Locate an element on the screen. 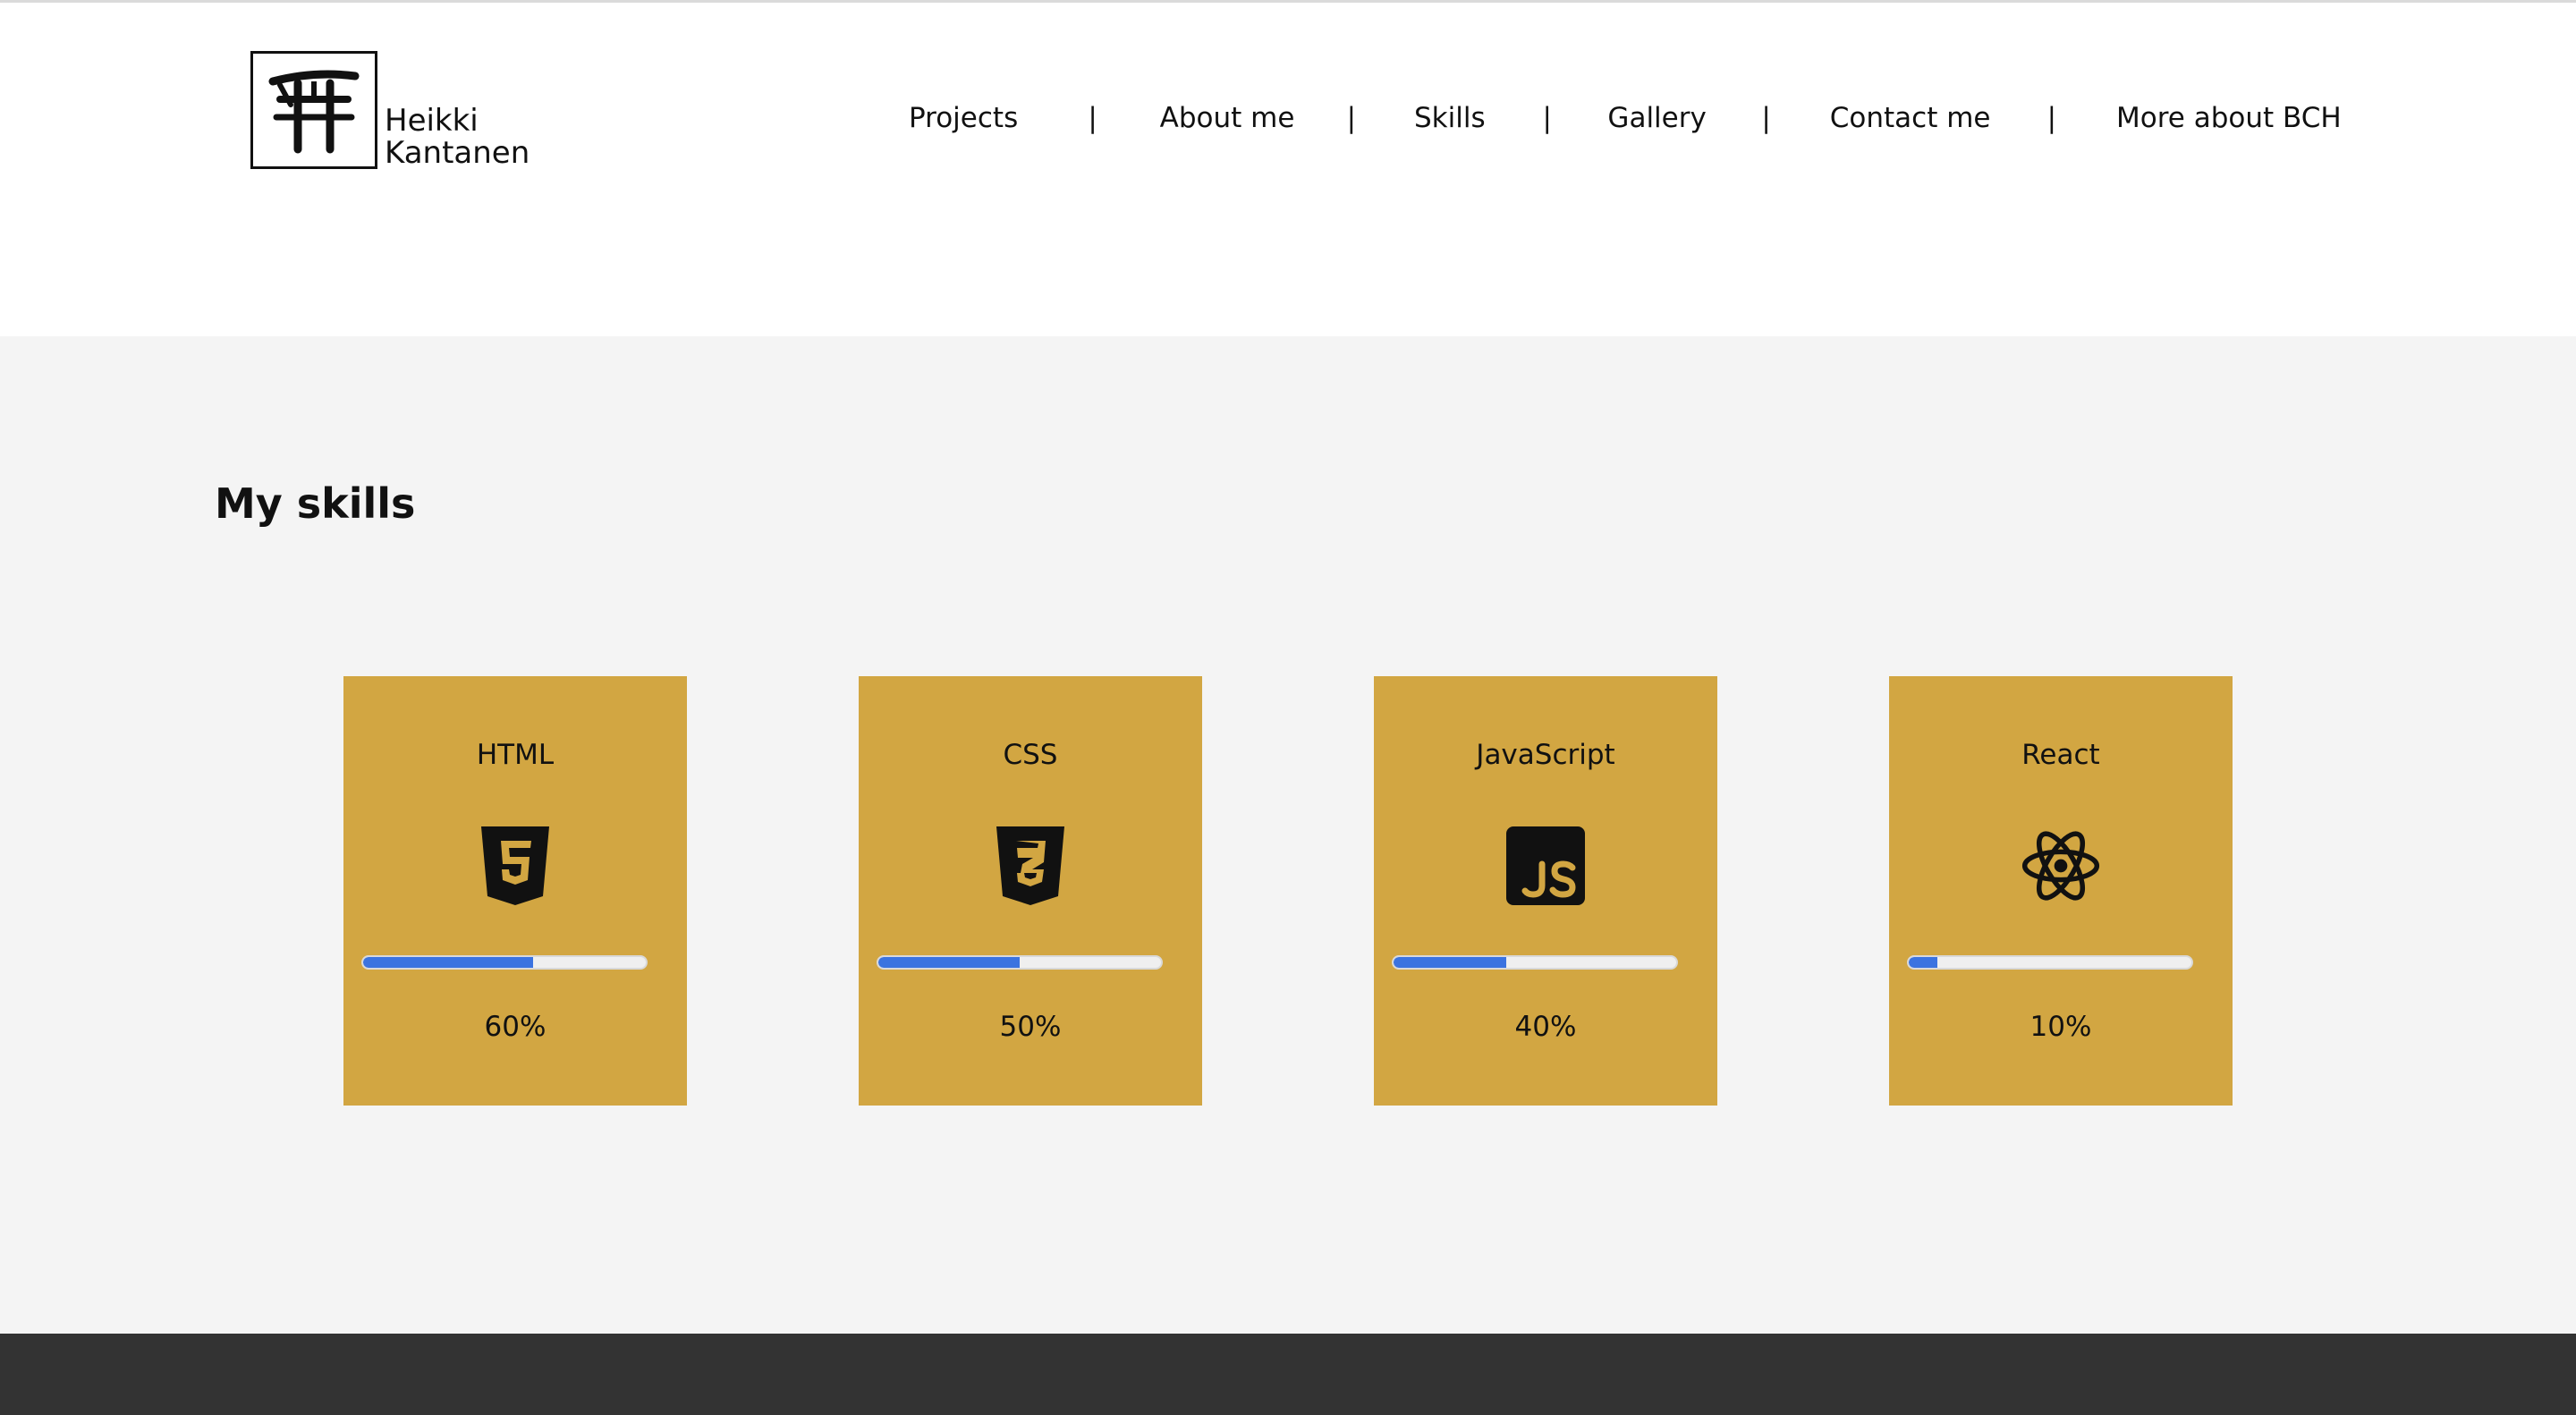  nav-link-projects: Projects is located at coordinates (967, 118).